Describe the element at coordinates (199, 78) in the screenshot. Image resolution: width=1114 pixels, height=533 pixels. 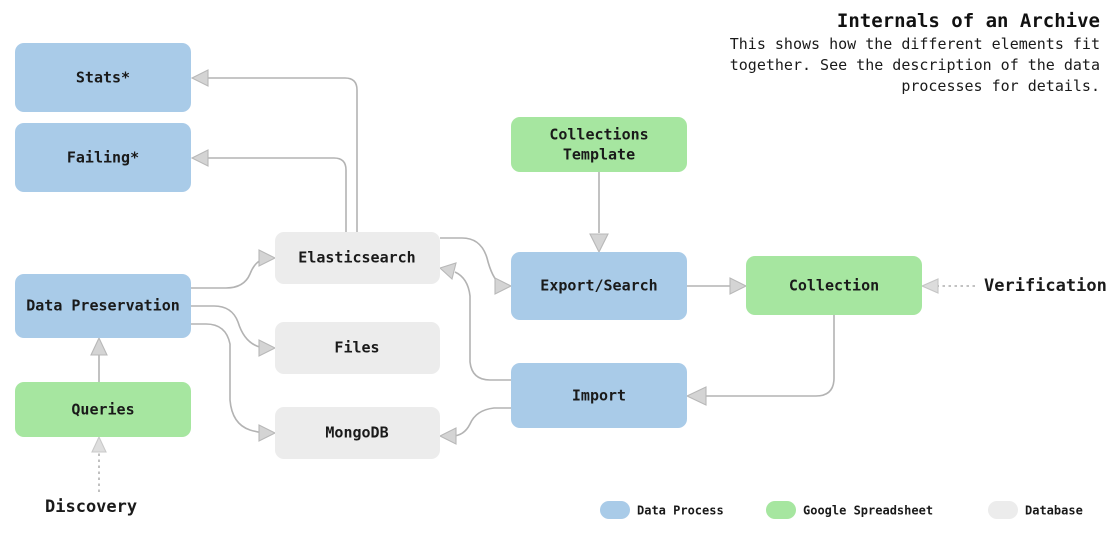
I see `arrowhead-stats` at that location.